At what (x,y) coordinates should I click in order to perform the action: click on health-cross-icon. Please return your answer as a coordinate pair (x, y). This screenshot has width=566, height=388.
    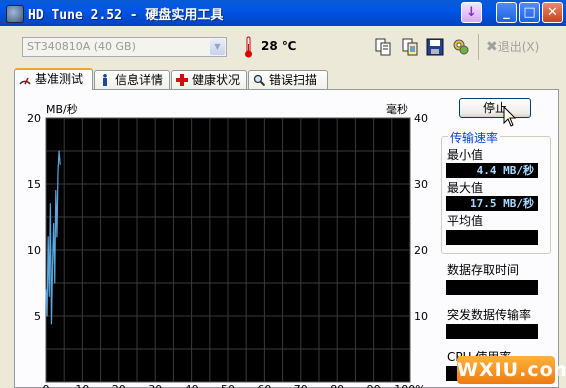
    Looking at the image, I should click on (182, 80).